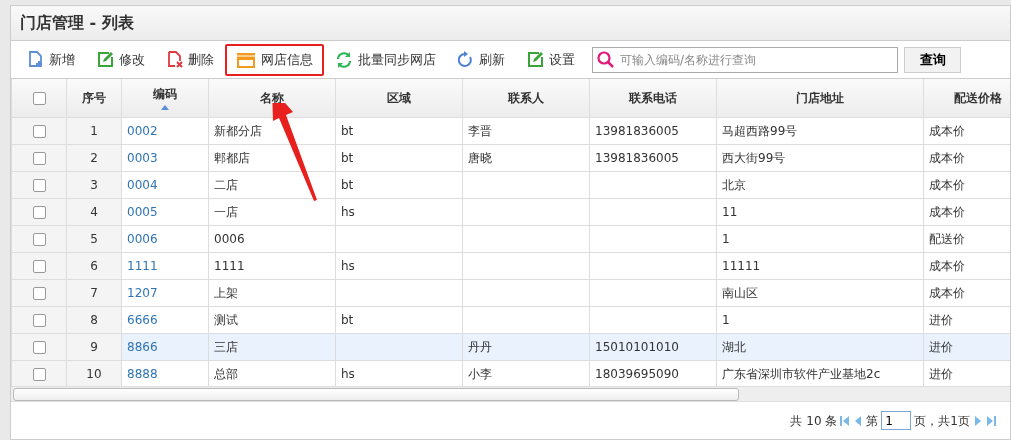 The height and width of the screenshot is (440, 1011). Describe the element at coordinates (272, 292) in the screenshot. I see `table-cell: 上架` at that location.